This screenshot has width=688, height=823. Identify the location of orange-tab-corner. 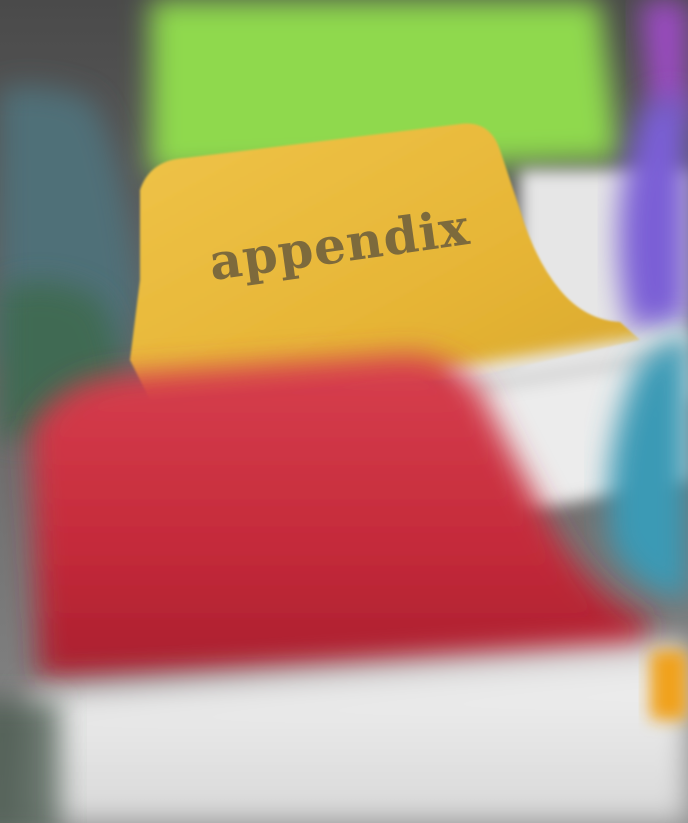
(669, 685).